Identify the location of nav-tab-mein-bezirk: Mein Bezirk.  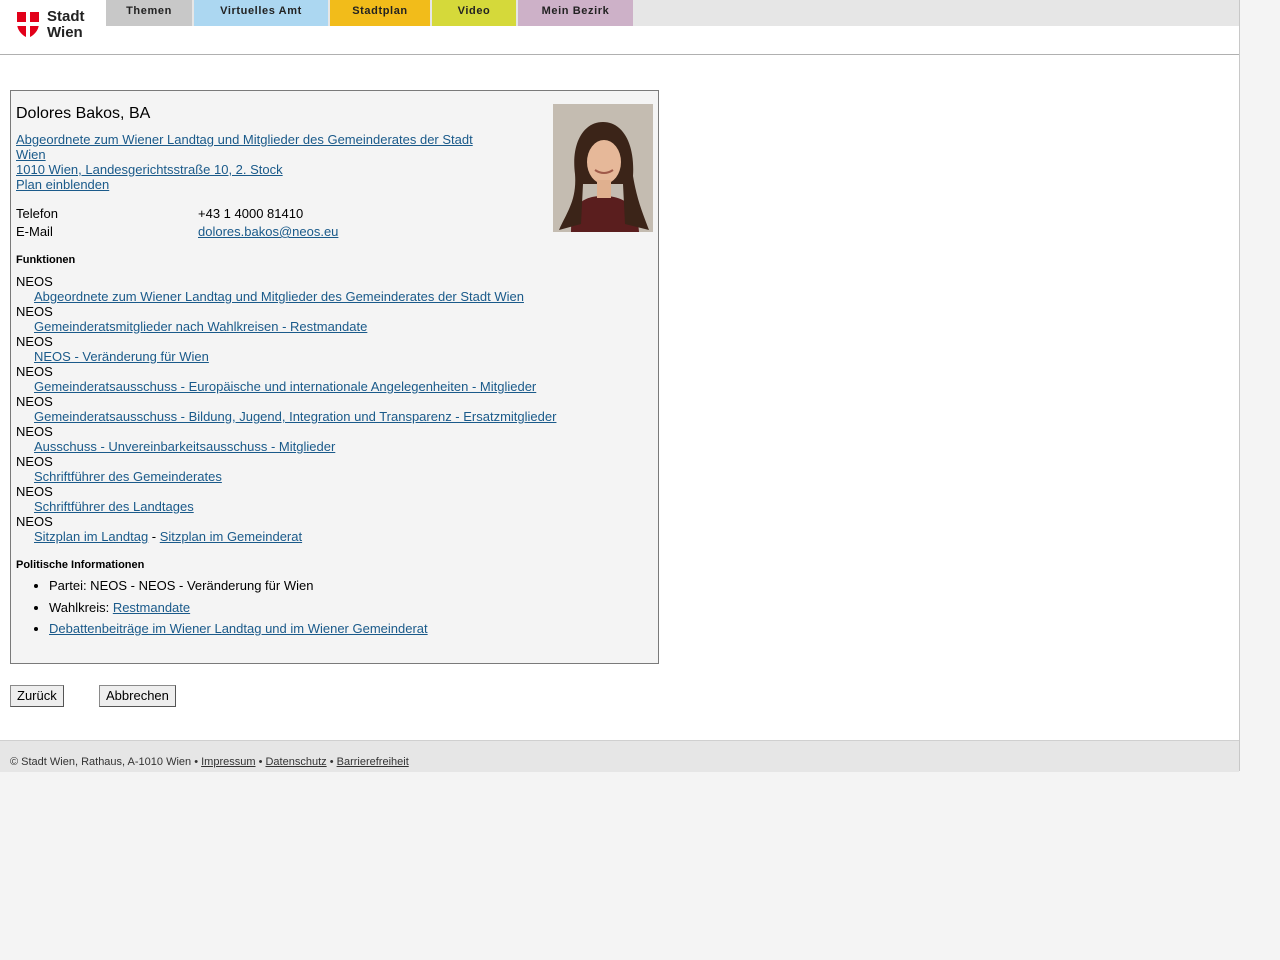
(575, 13).